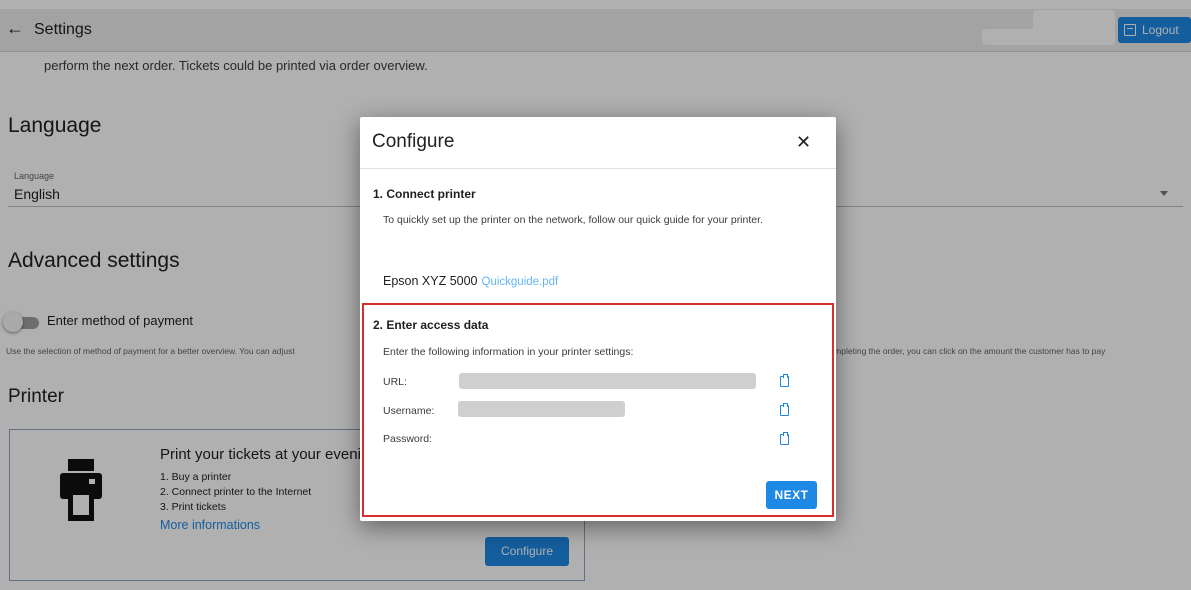 The height and width of the screenshot is (590, 1191). What do you see at coordinates (541, 409) in the screenshot?
I see `username-value-redacted` at bounding box center [541, 409].